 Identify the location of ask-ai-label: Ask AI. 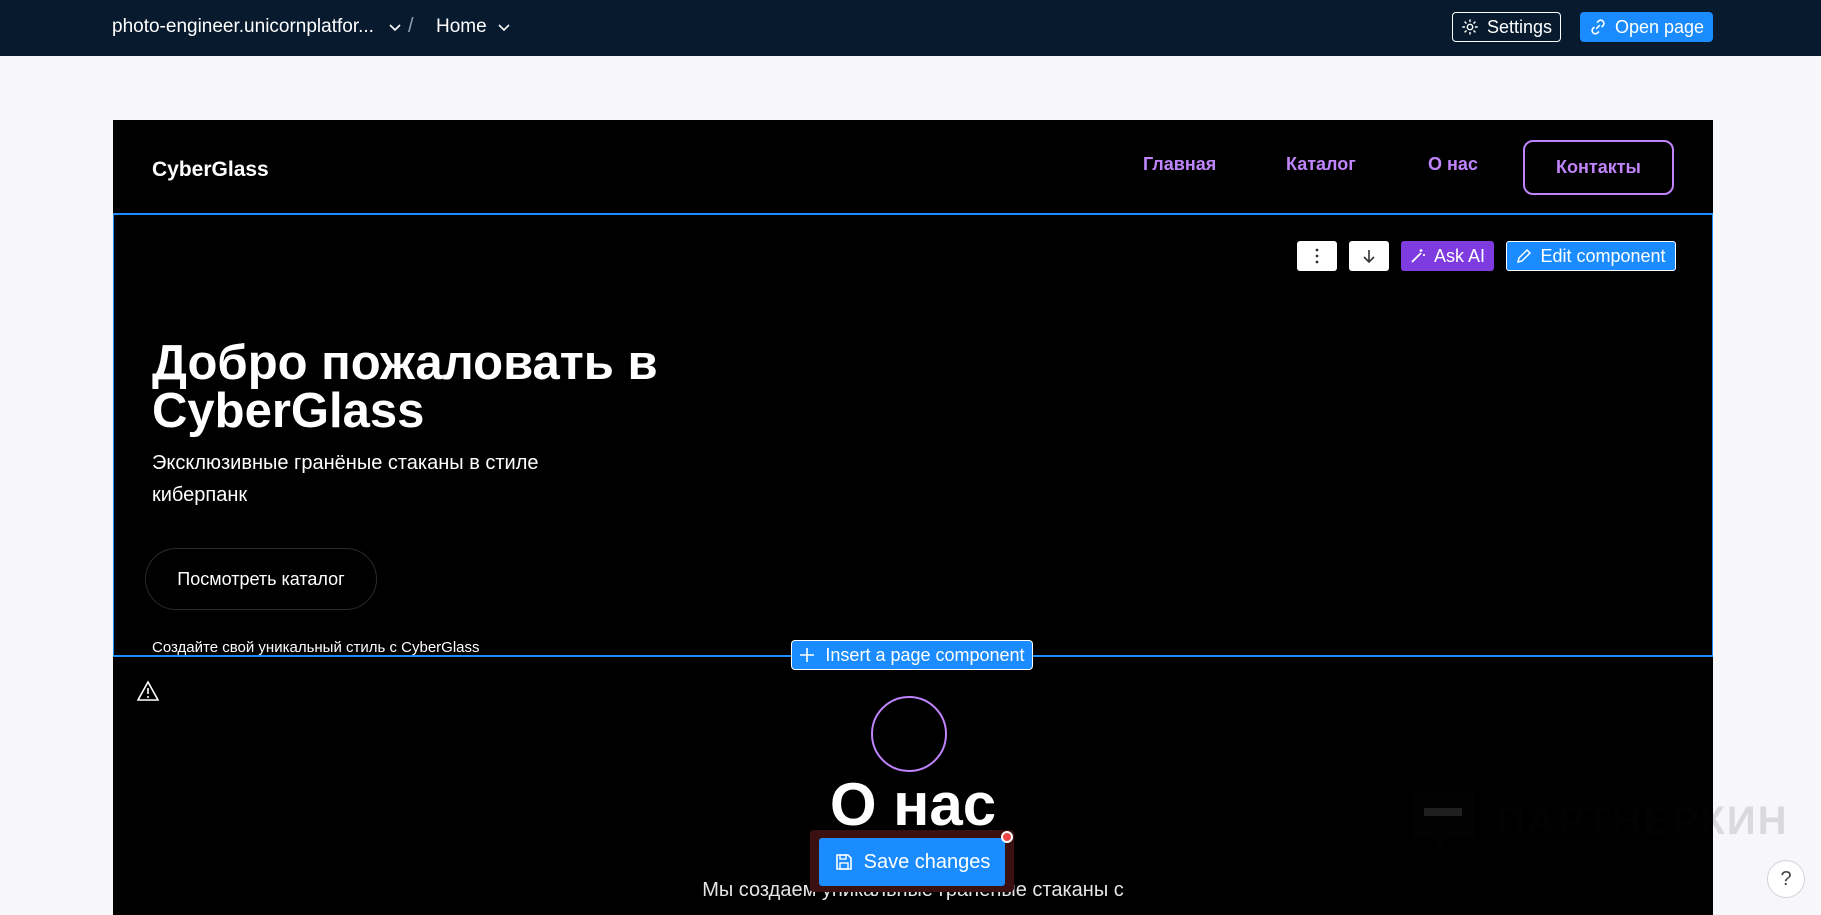
(1459, 255).